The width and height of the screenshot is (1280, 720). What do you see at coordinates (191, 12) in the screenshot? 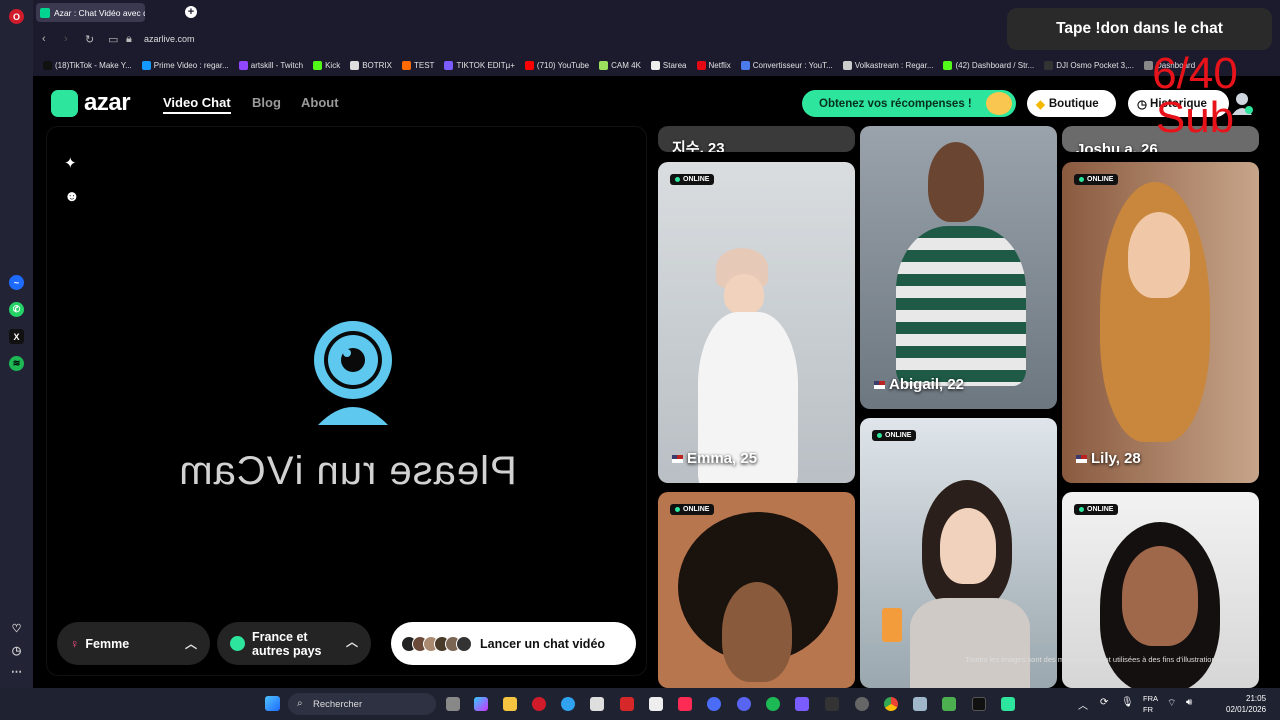
I see `new-tab-button: +` at bounding box center [191, 12].